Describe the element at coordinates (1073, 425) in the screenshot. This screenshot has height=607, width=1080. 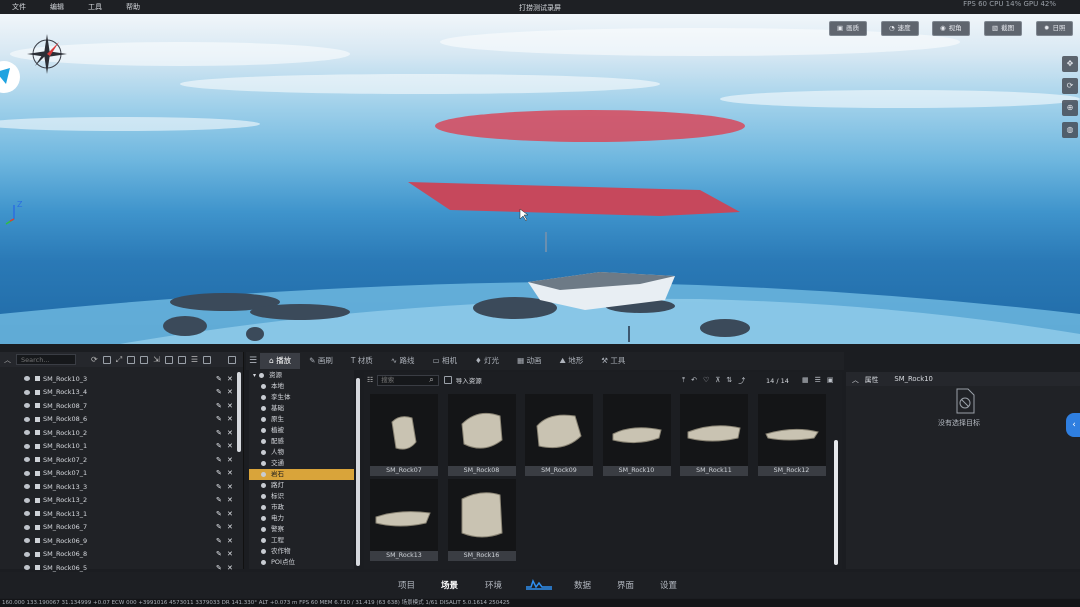
I see `chevron-left-icon: ‹` at that location.